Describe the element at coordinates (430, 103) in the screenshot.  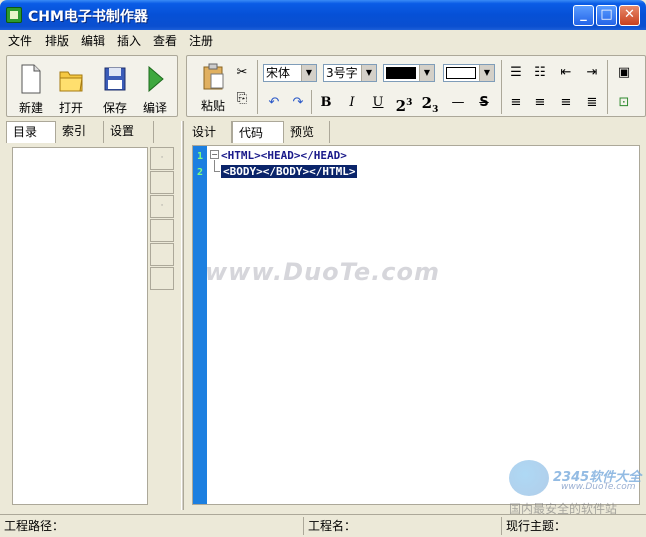
I see `subscript-button: 23` at that location.